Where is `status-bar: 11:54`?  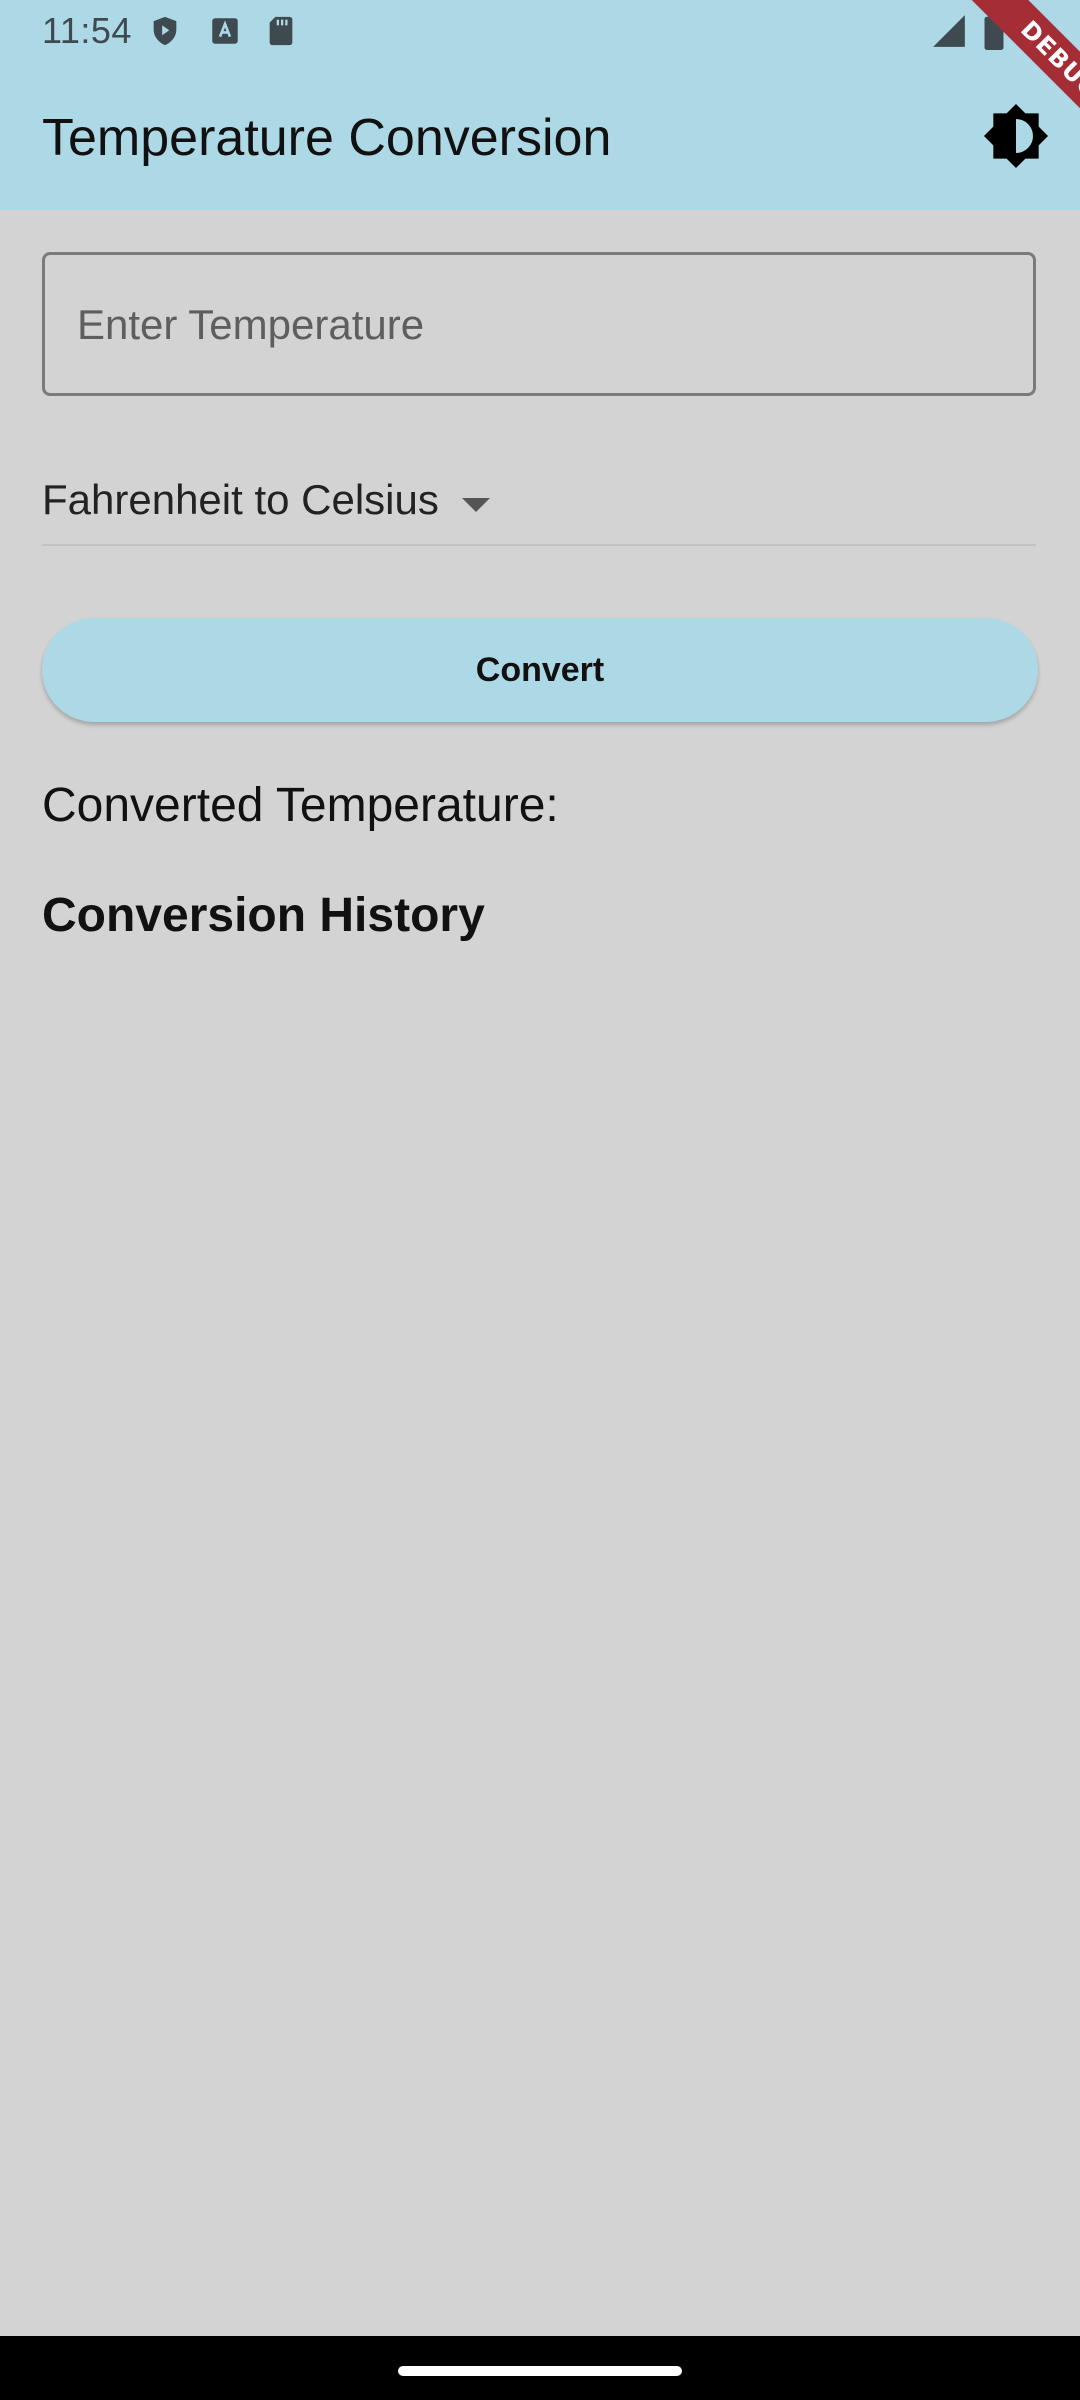 status-bar: 11:54 is located at coordinates (540, 31).